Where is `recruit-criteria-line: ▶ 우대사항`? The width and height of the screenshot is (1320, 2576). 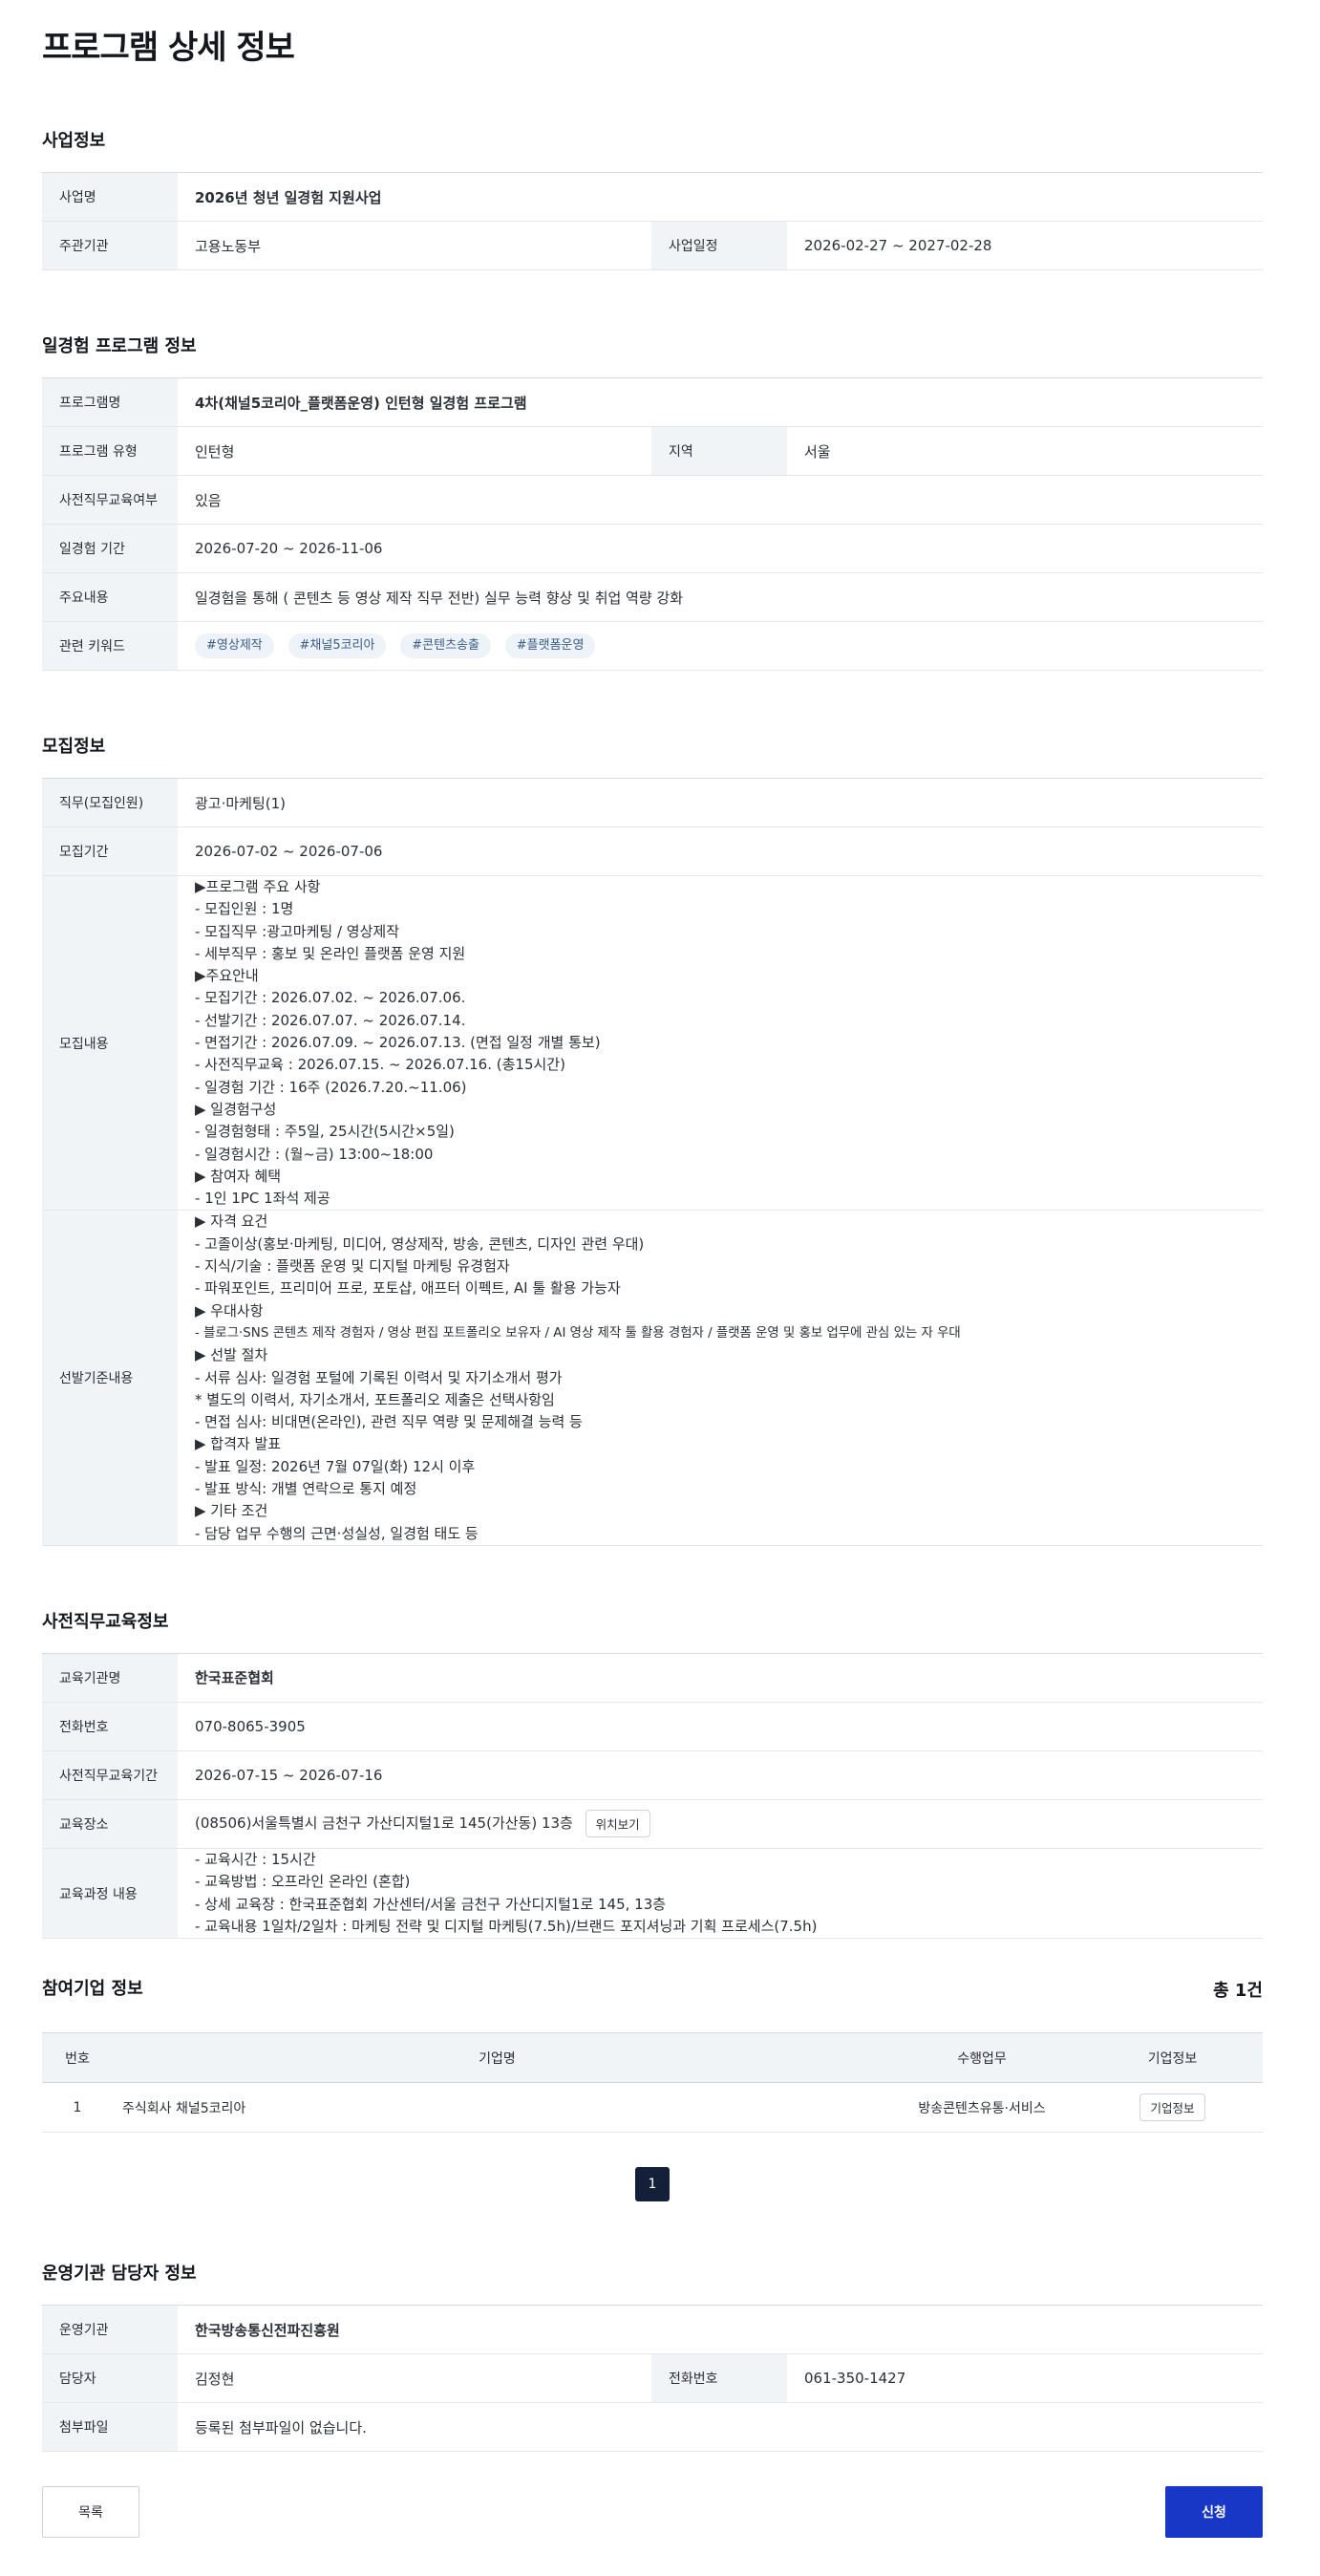
recruit-criteria-line: ▶ 우대사항 is located at coordinates (229, 1310).